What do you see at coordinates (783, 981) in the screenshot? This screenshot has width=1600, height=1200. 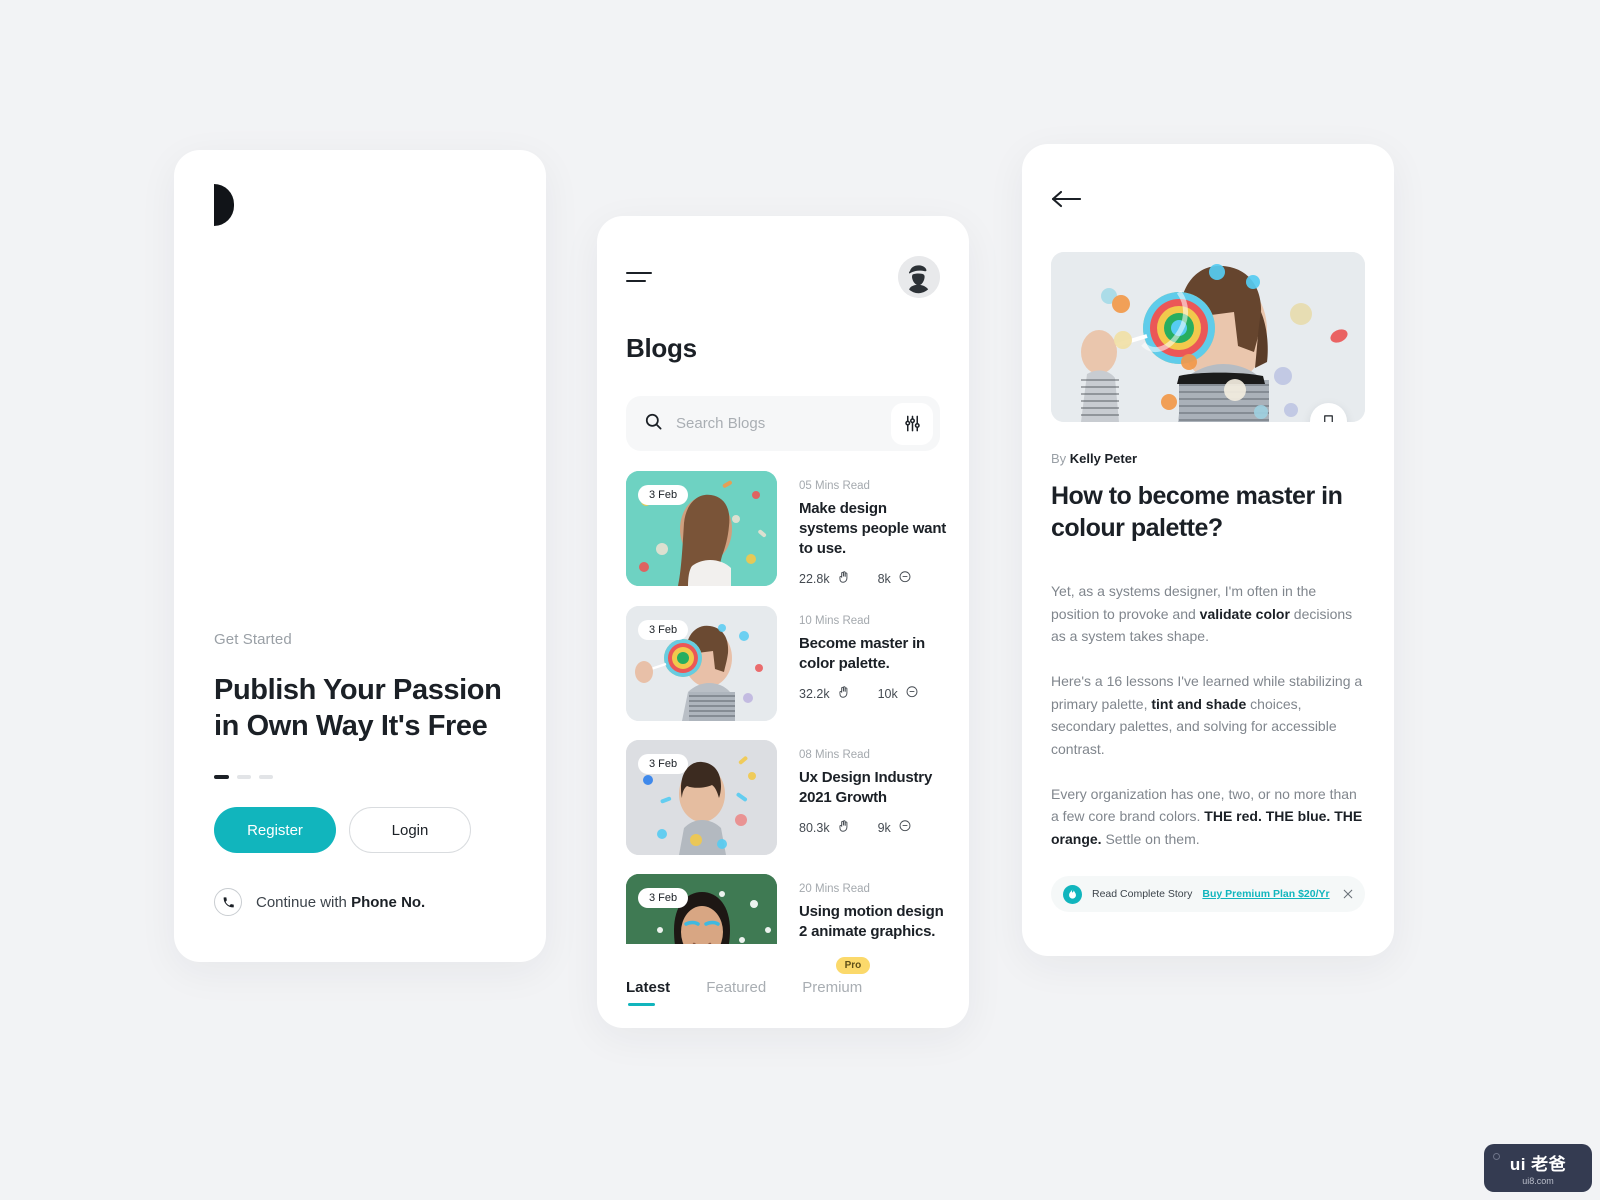 I see `blog-tabs: Latest Featured Premium Pro` at bounding box center [783, 981].